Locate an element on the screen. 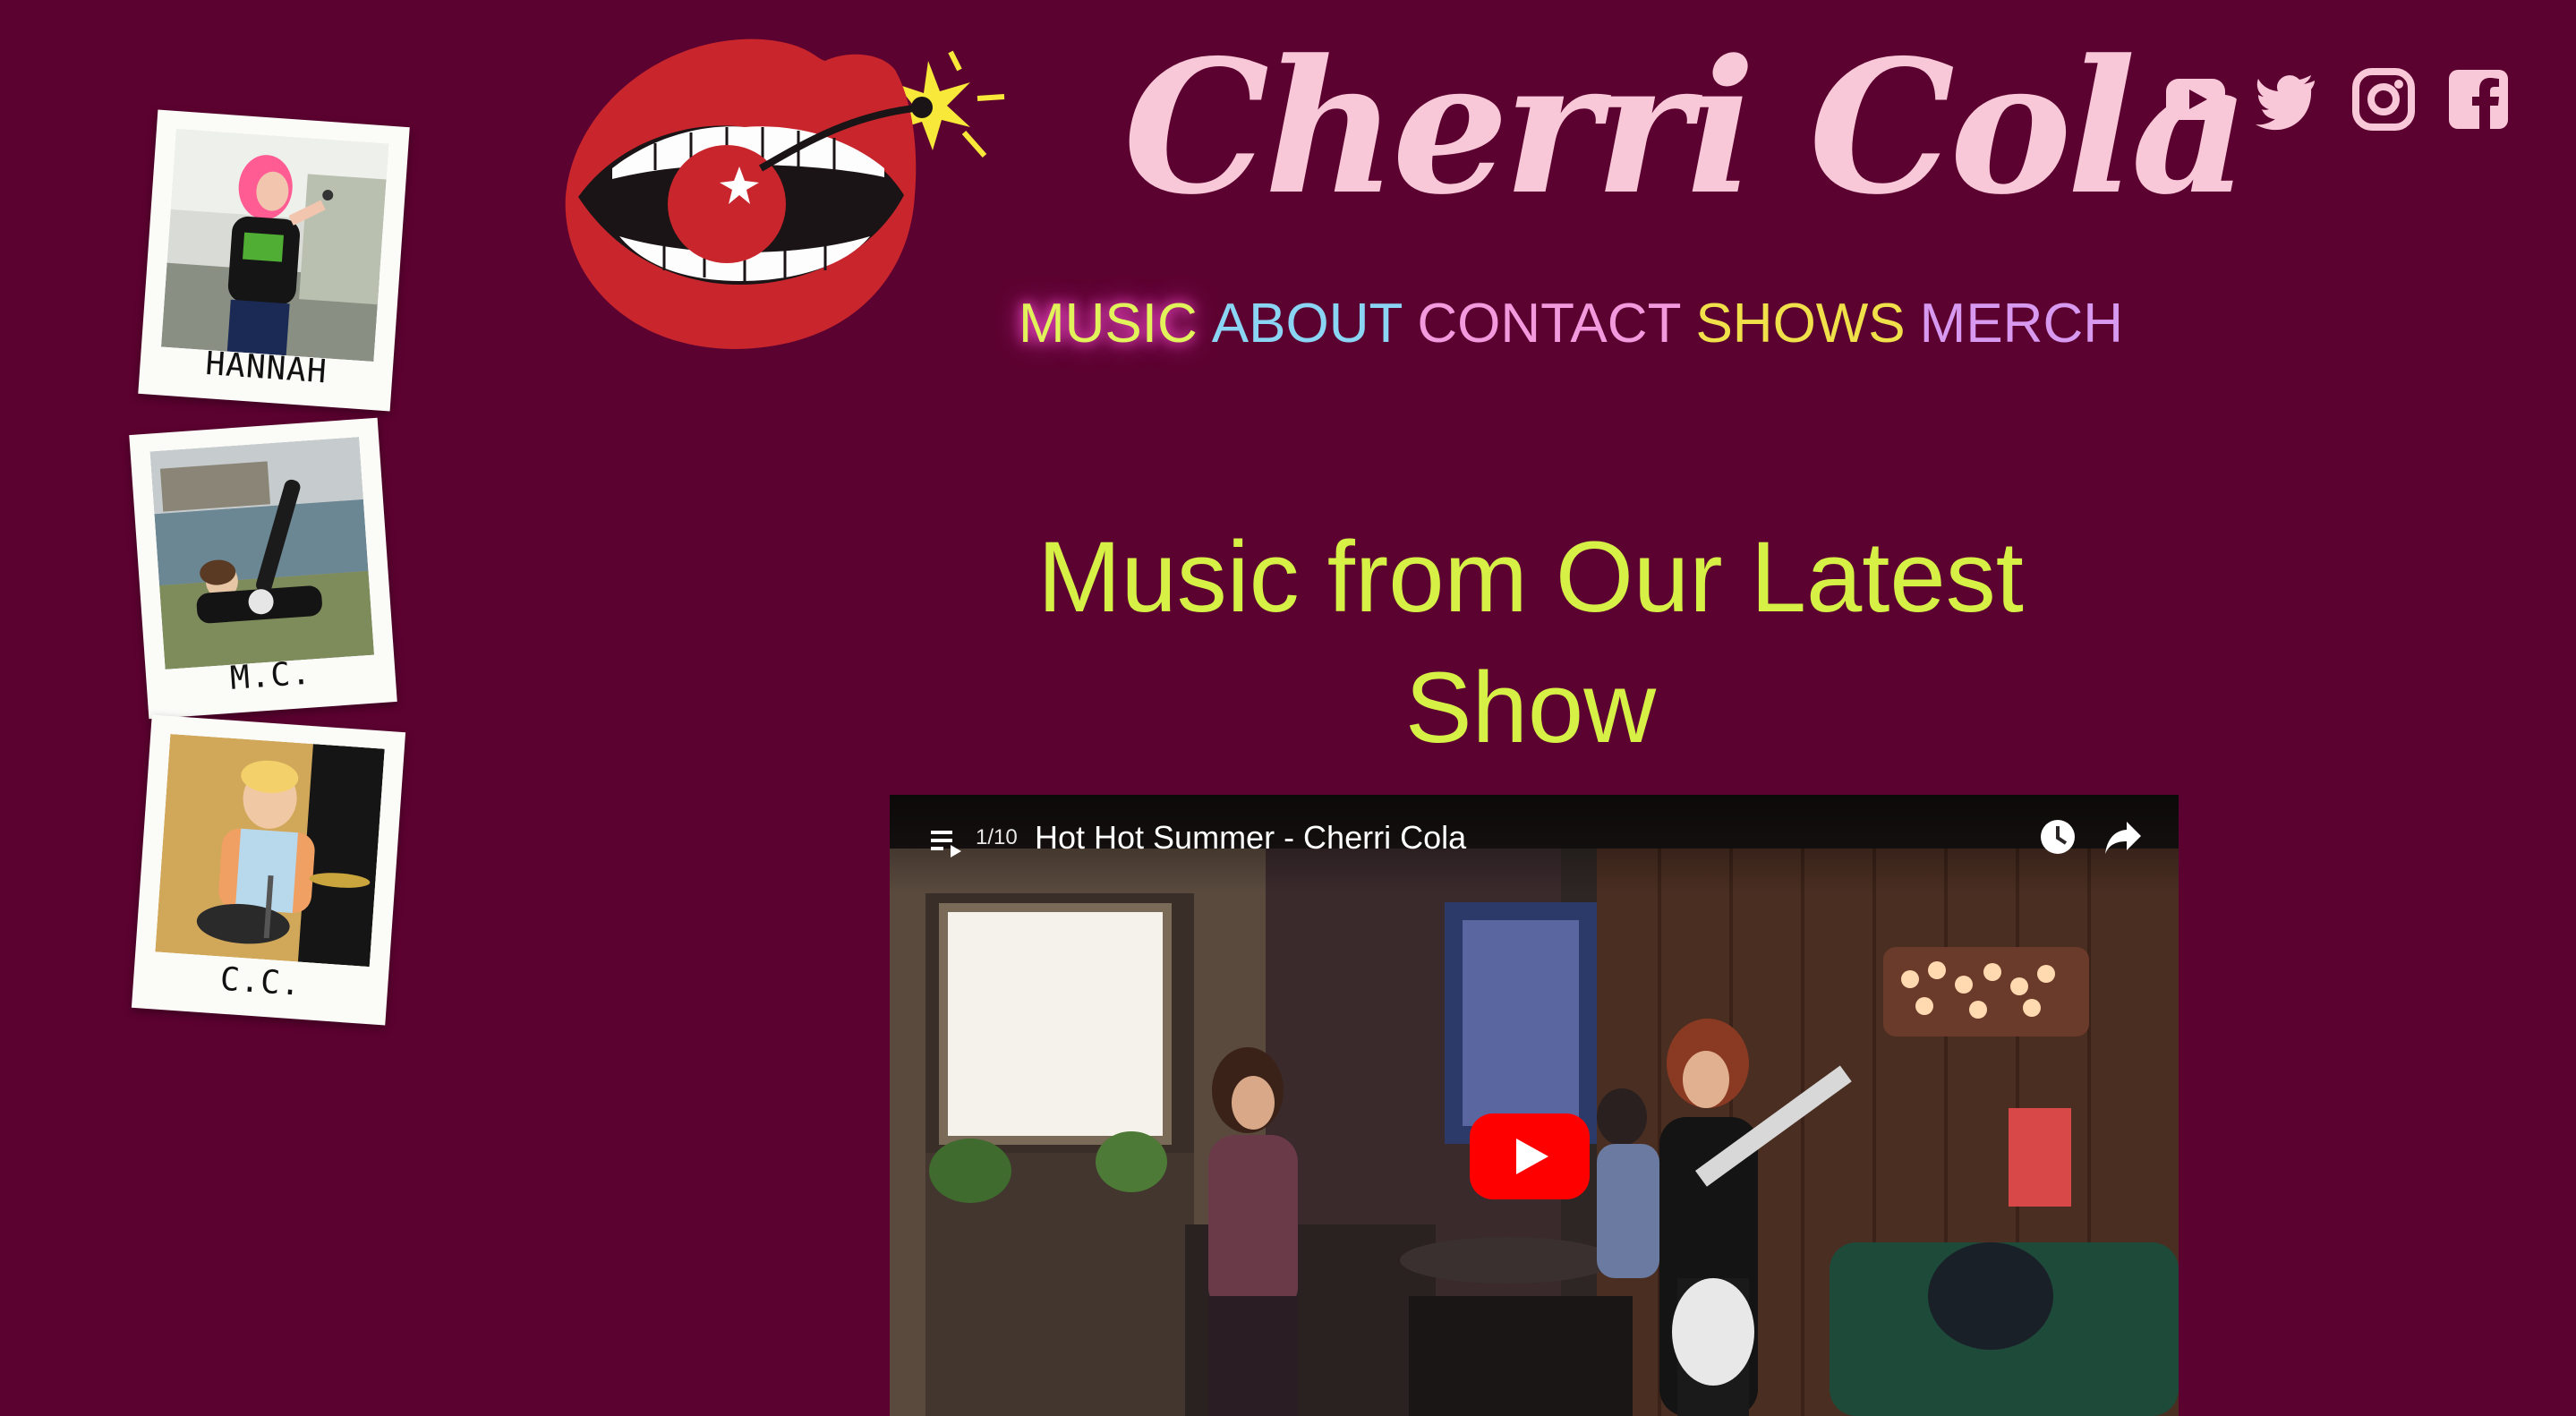 The width and height of the screenshot is (2576, 1416). playlist-counter: 1/10 is located at coordinates (997, 837).